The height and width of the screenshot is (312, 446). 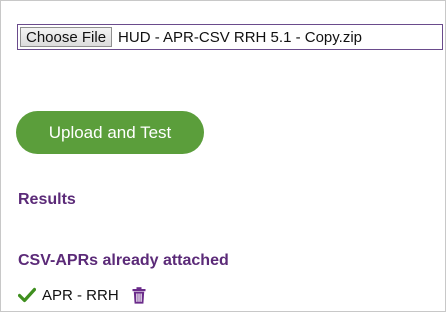 What do you see at coordinates (47, 199) in the screenshot?
I see `results-heading: Results` at bounding box center [47, 199].